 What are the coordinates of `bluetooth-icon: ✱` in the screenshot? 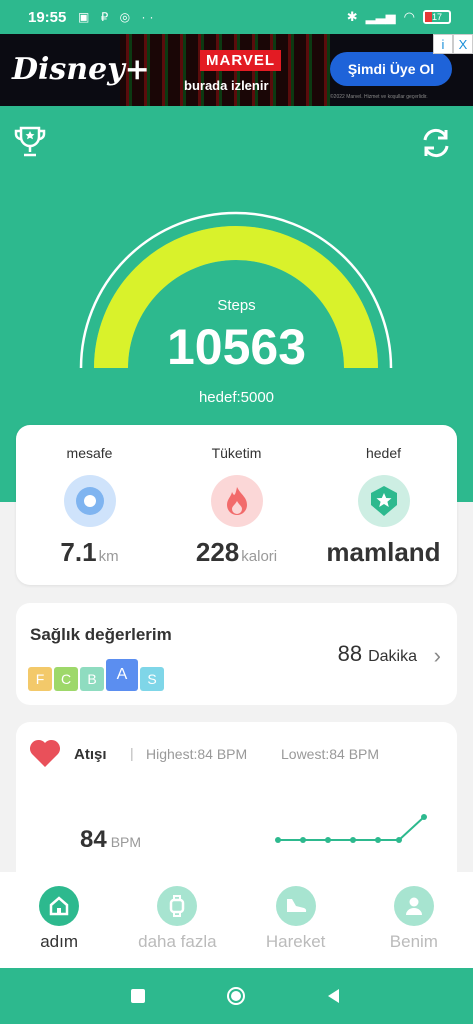 It's located at (352, 16).